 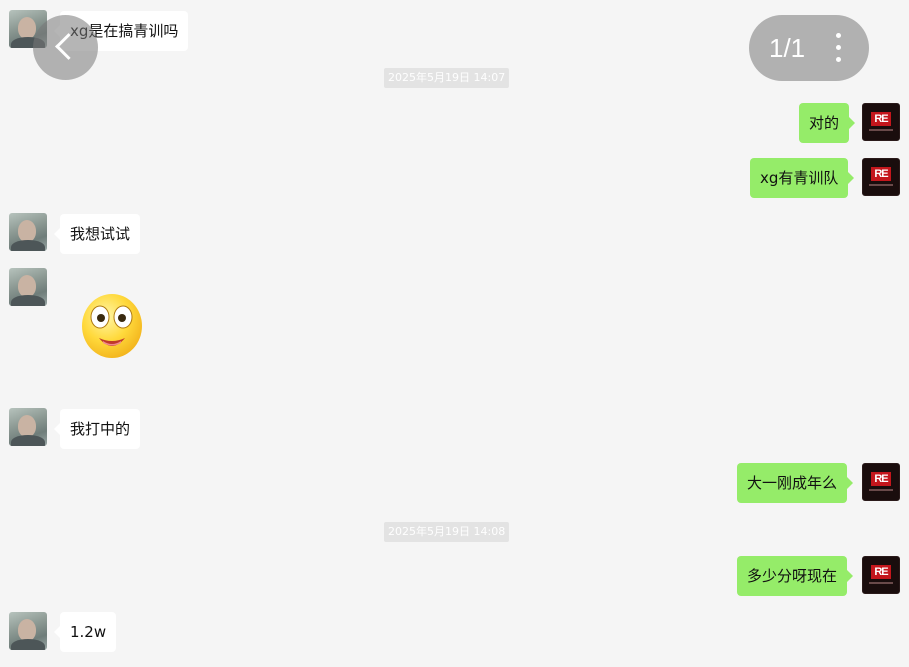 I want to click on message-timestamp: 2025年5月19日 14:08, so click(x=447, y=532).